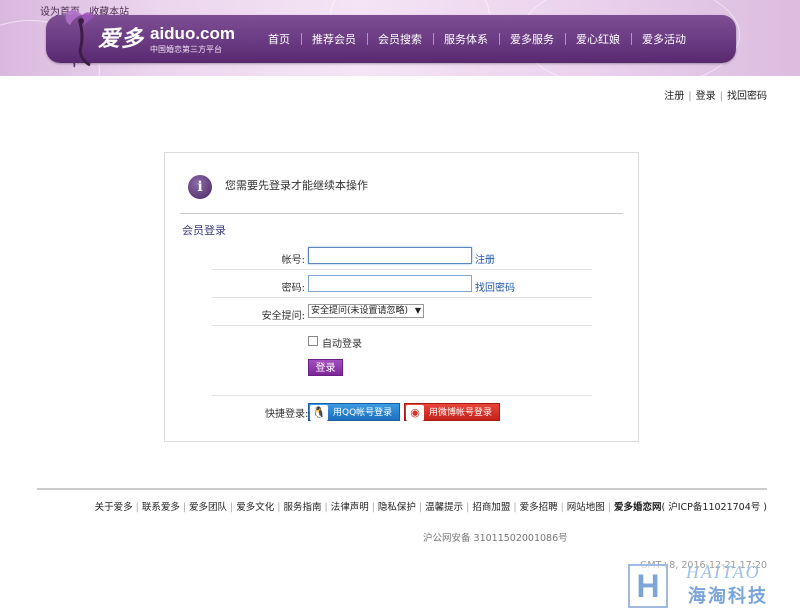 The image size is (800, 612). I want to click on footer-link-culture: 爱多文化, so click(255, 507).